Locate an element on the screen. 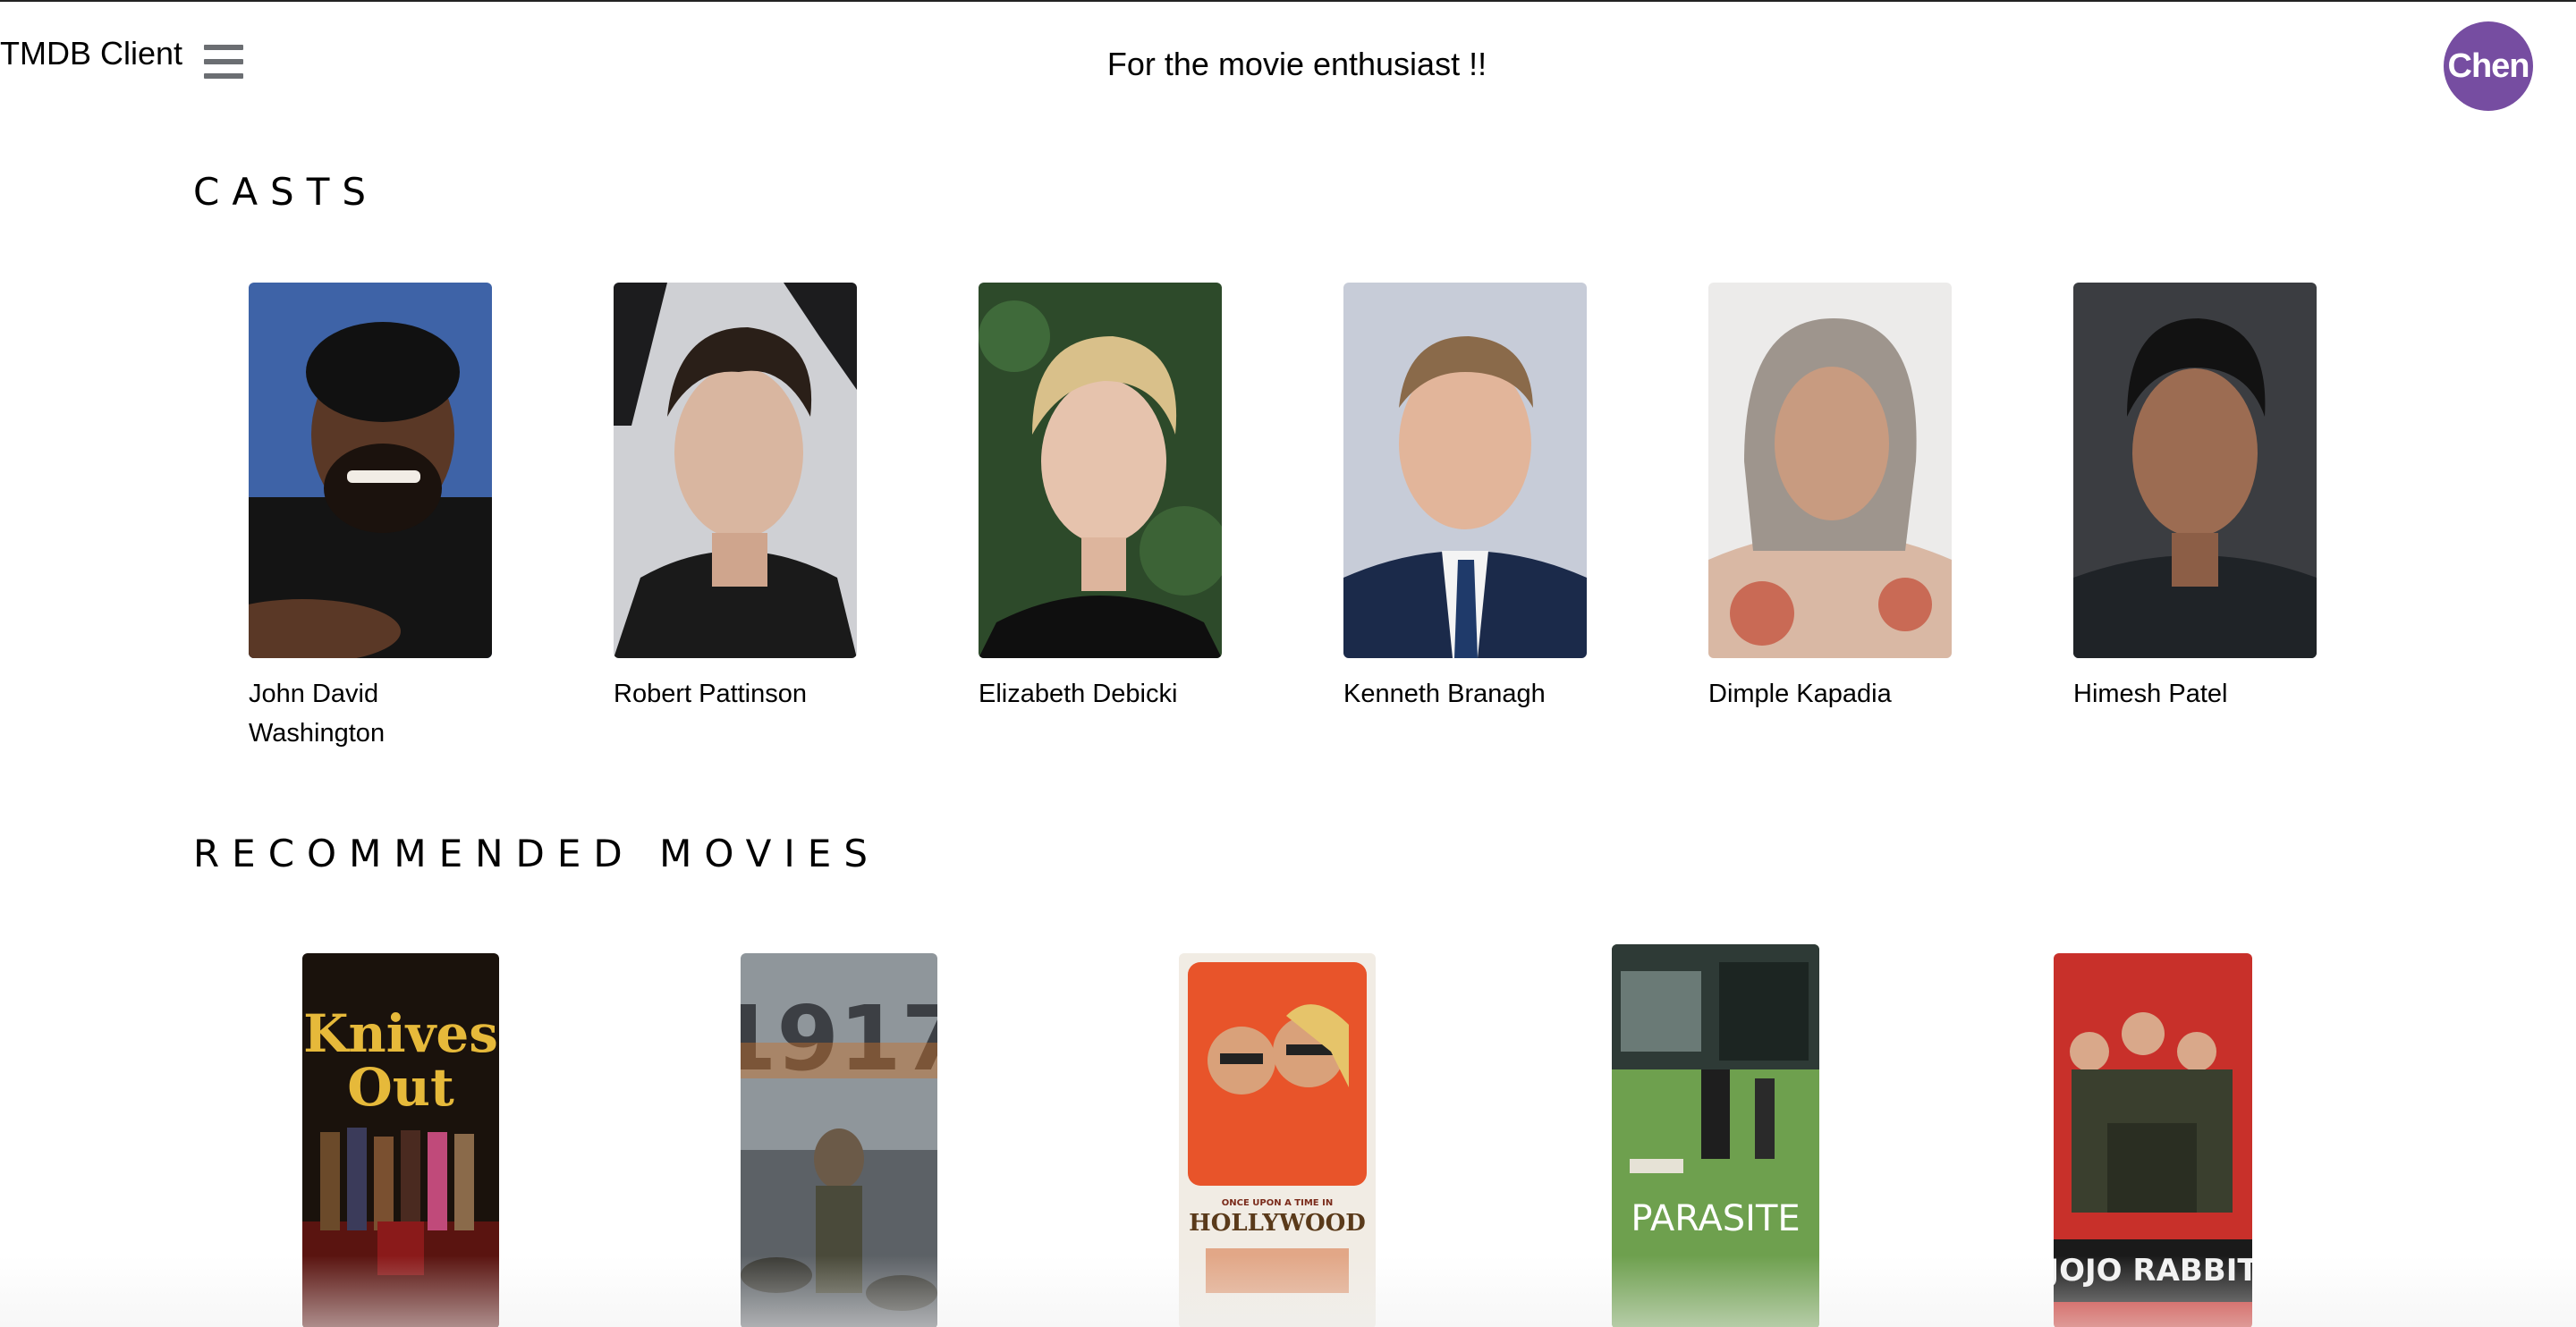  movie-card-parasite: PARASITE is located at coordinates (1715, 1135).